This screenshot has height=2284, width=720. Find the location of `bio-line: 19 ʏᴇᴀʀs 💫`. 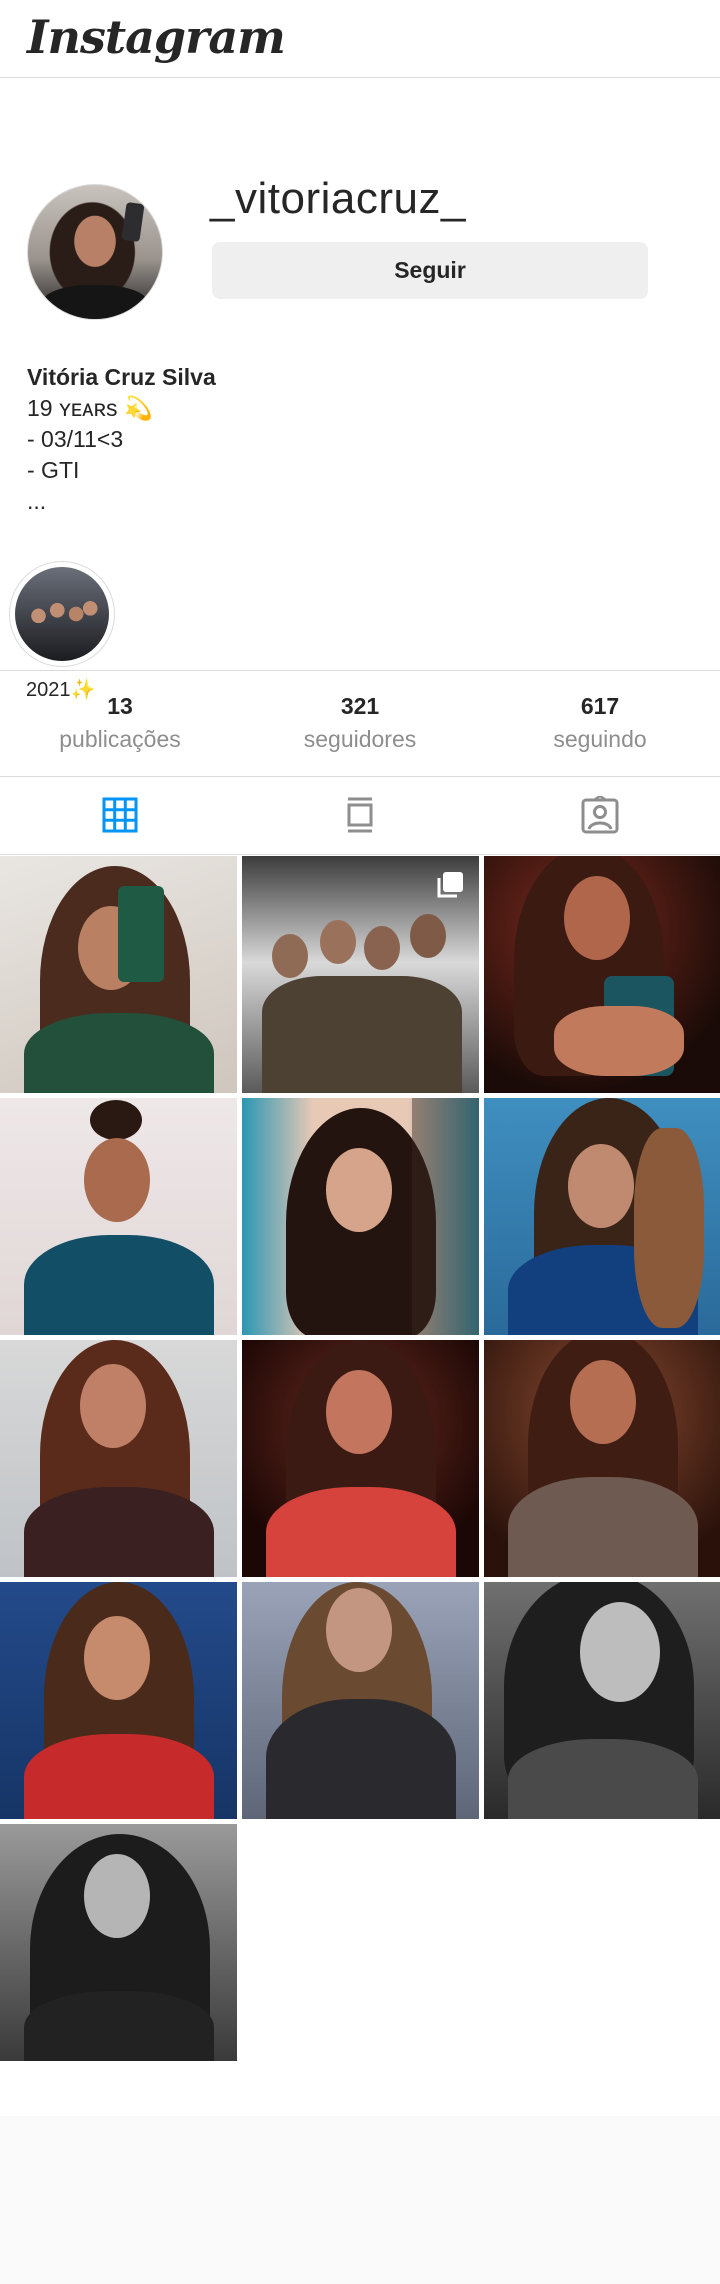

bio-line: 19 ʏᴇᴀʀs 💫 is located at coordinates (90, 408).